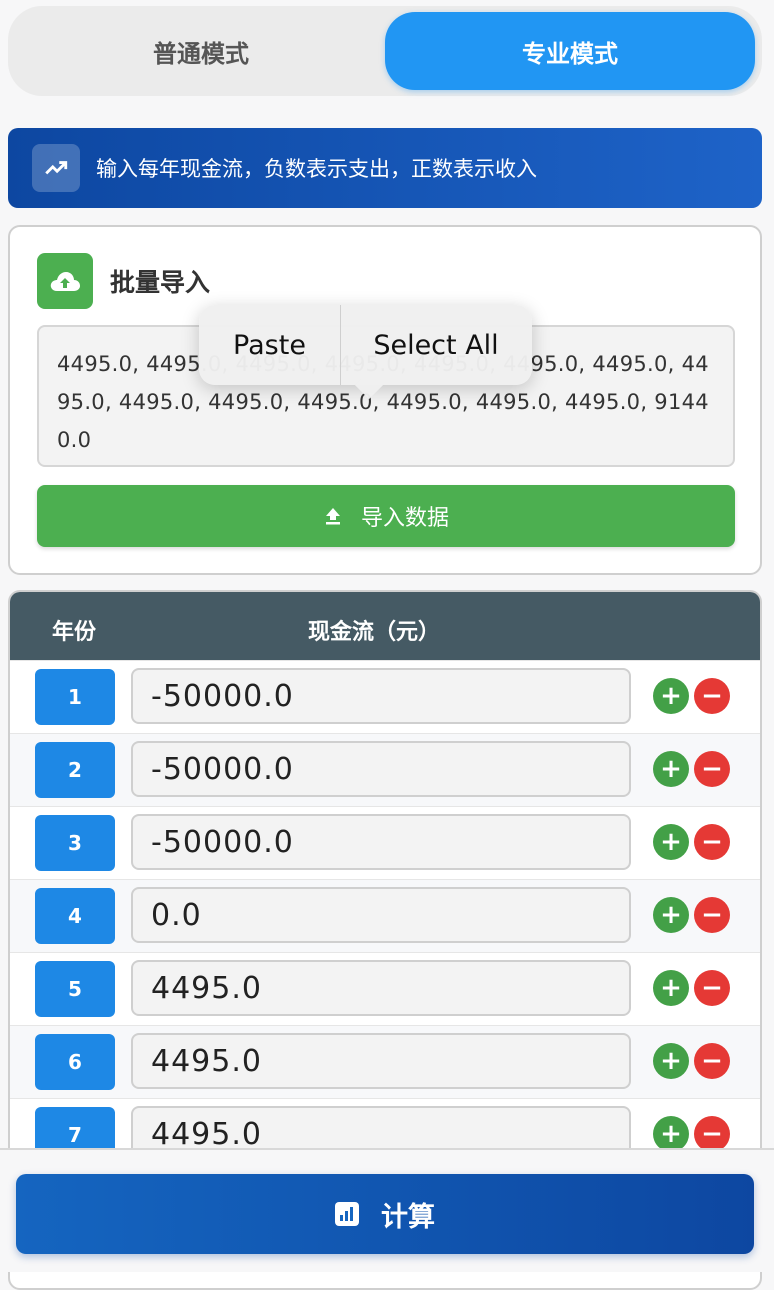  Describe the element at coordinates (570, 51) in the screenshot. I see `pro-mode-tab: 专业模式` at that location.